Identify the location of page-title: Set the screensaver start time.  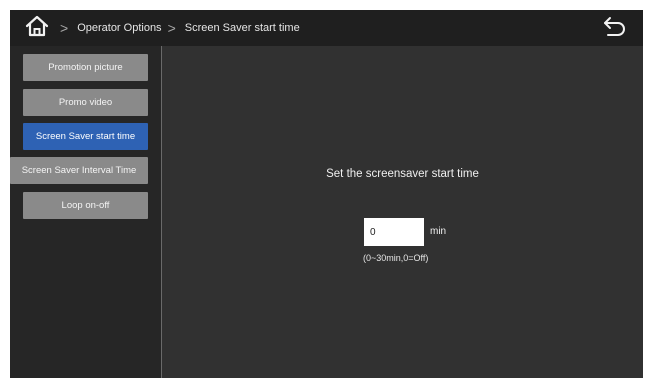
(402, 174).